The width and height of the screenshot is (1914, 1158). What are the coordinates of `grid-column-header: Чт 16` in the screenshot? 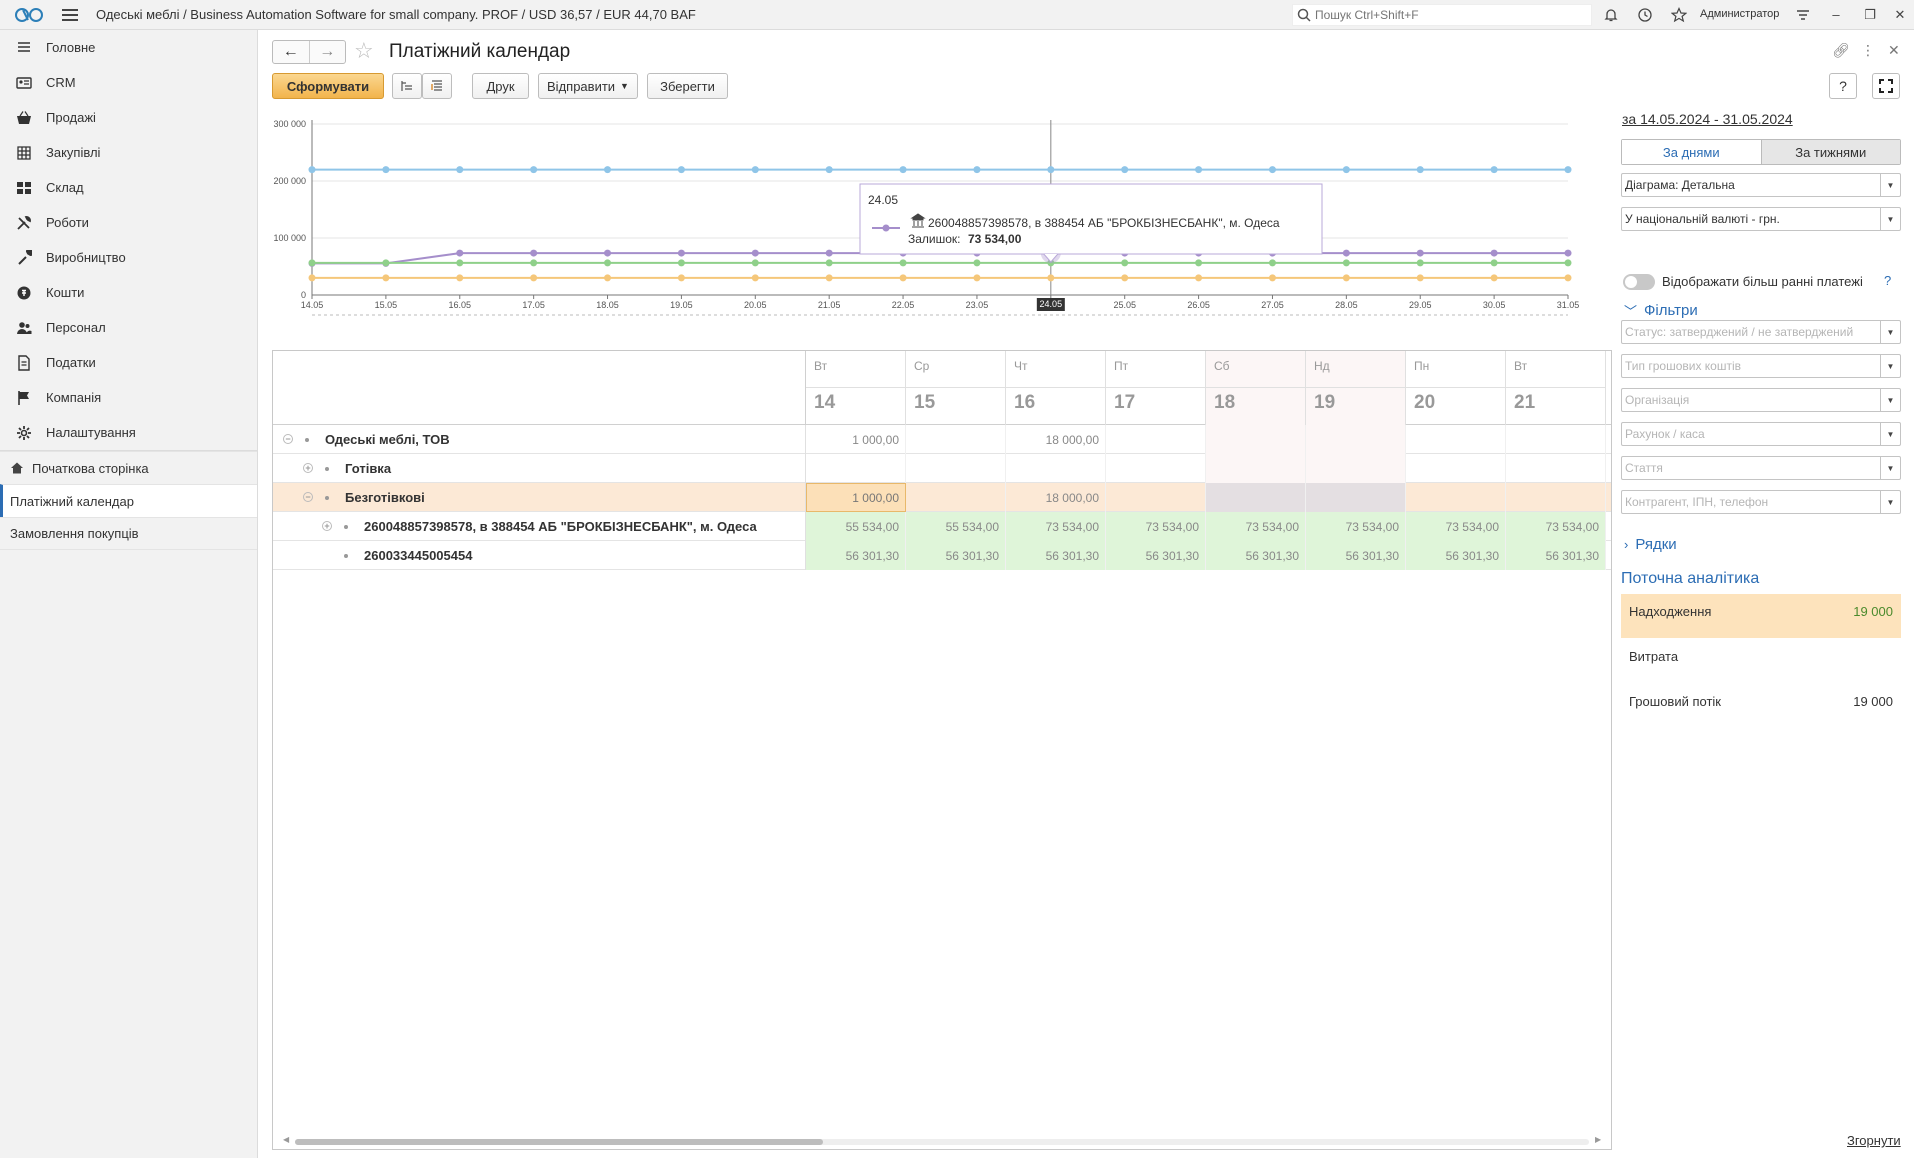 It's located at (1056, 388).